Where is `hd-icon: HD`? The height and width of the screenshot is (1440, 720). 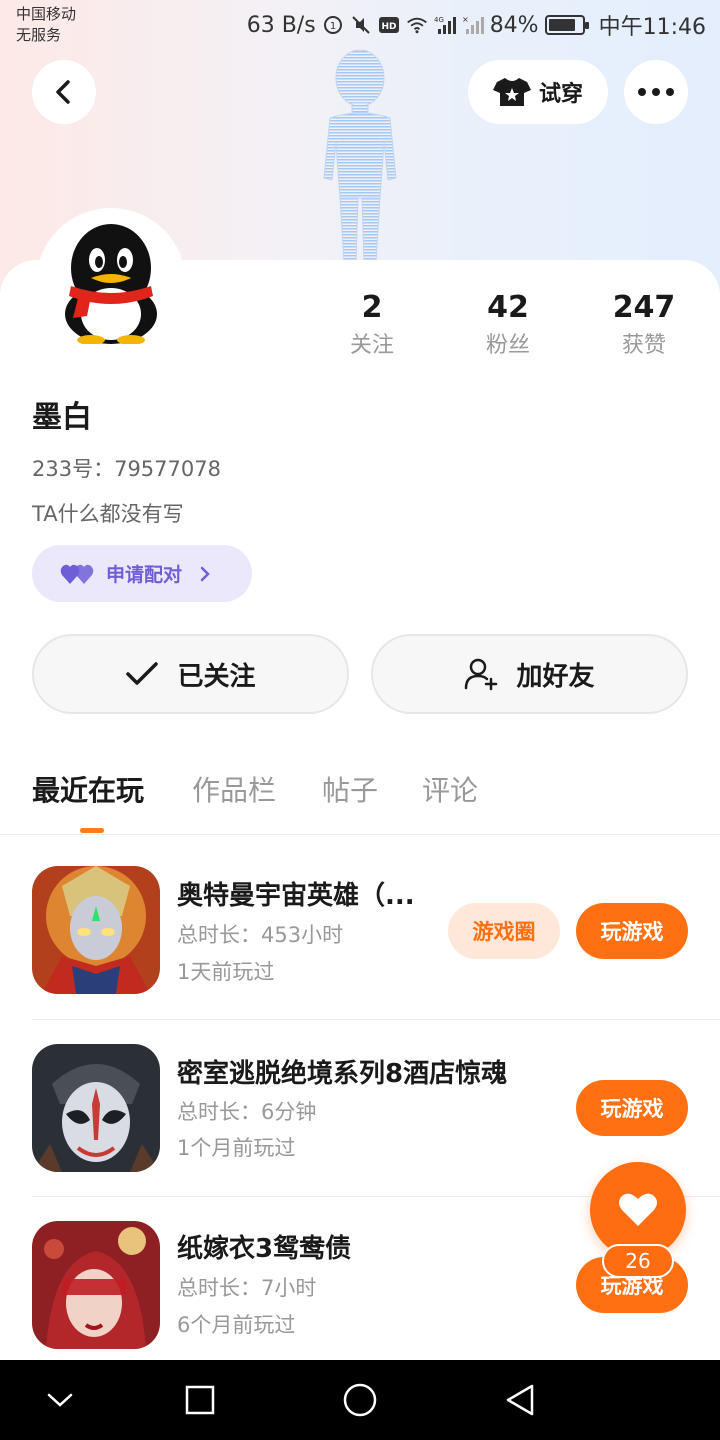 hd-icon: HD is located at coordinates (388, 25).